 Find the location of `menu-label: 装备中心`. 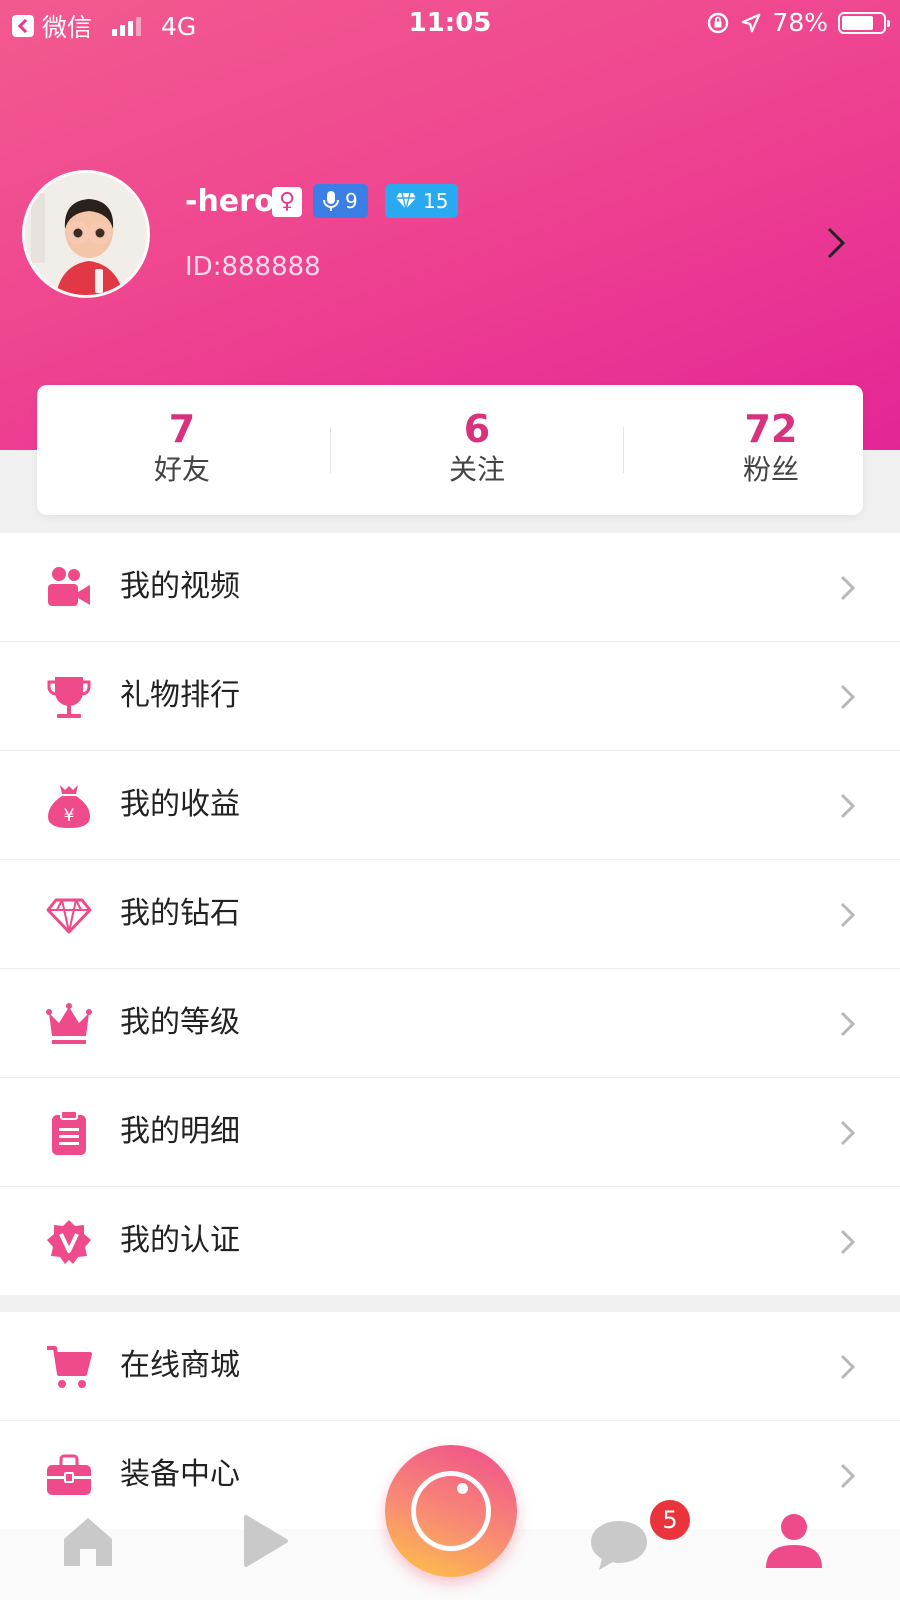

menu-label: 装备中心 is located at coordinates (180, 1474).